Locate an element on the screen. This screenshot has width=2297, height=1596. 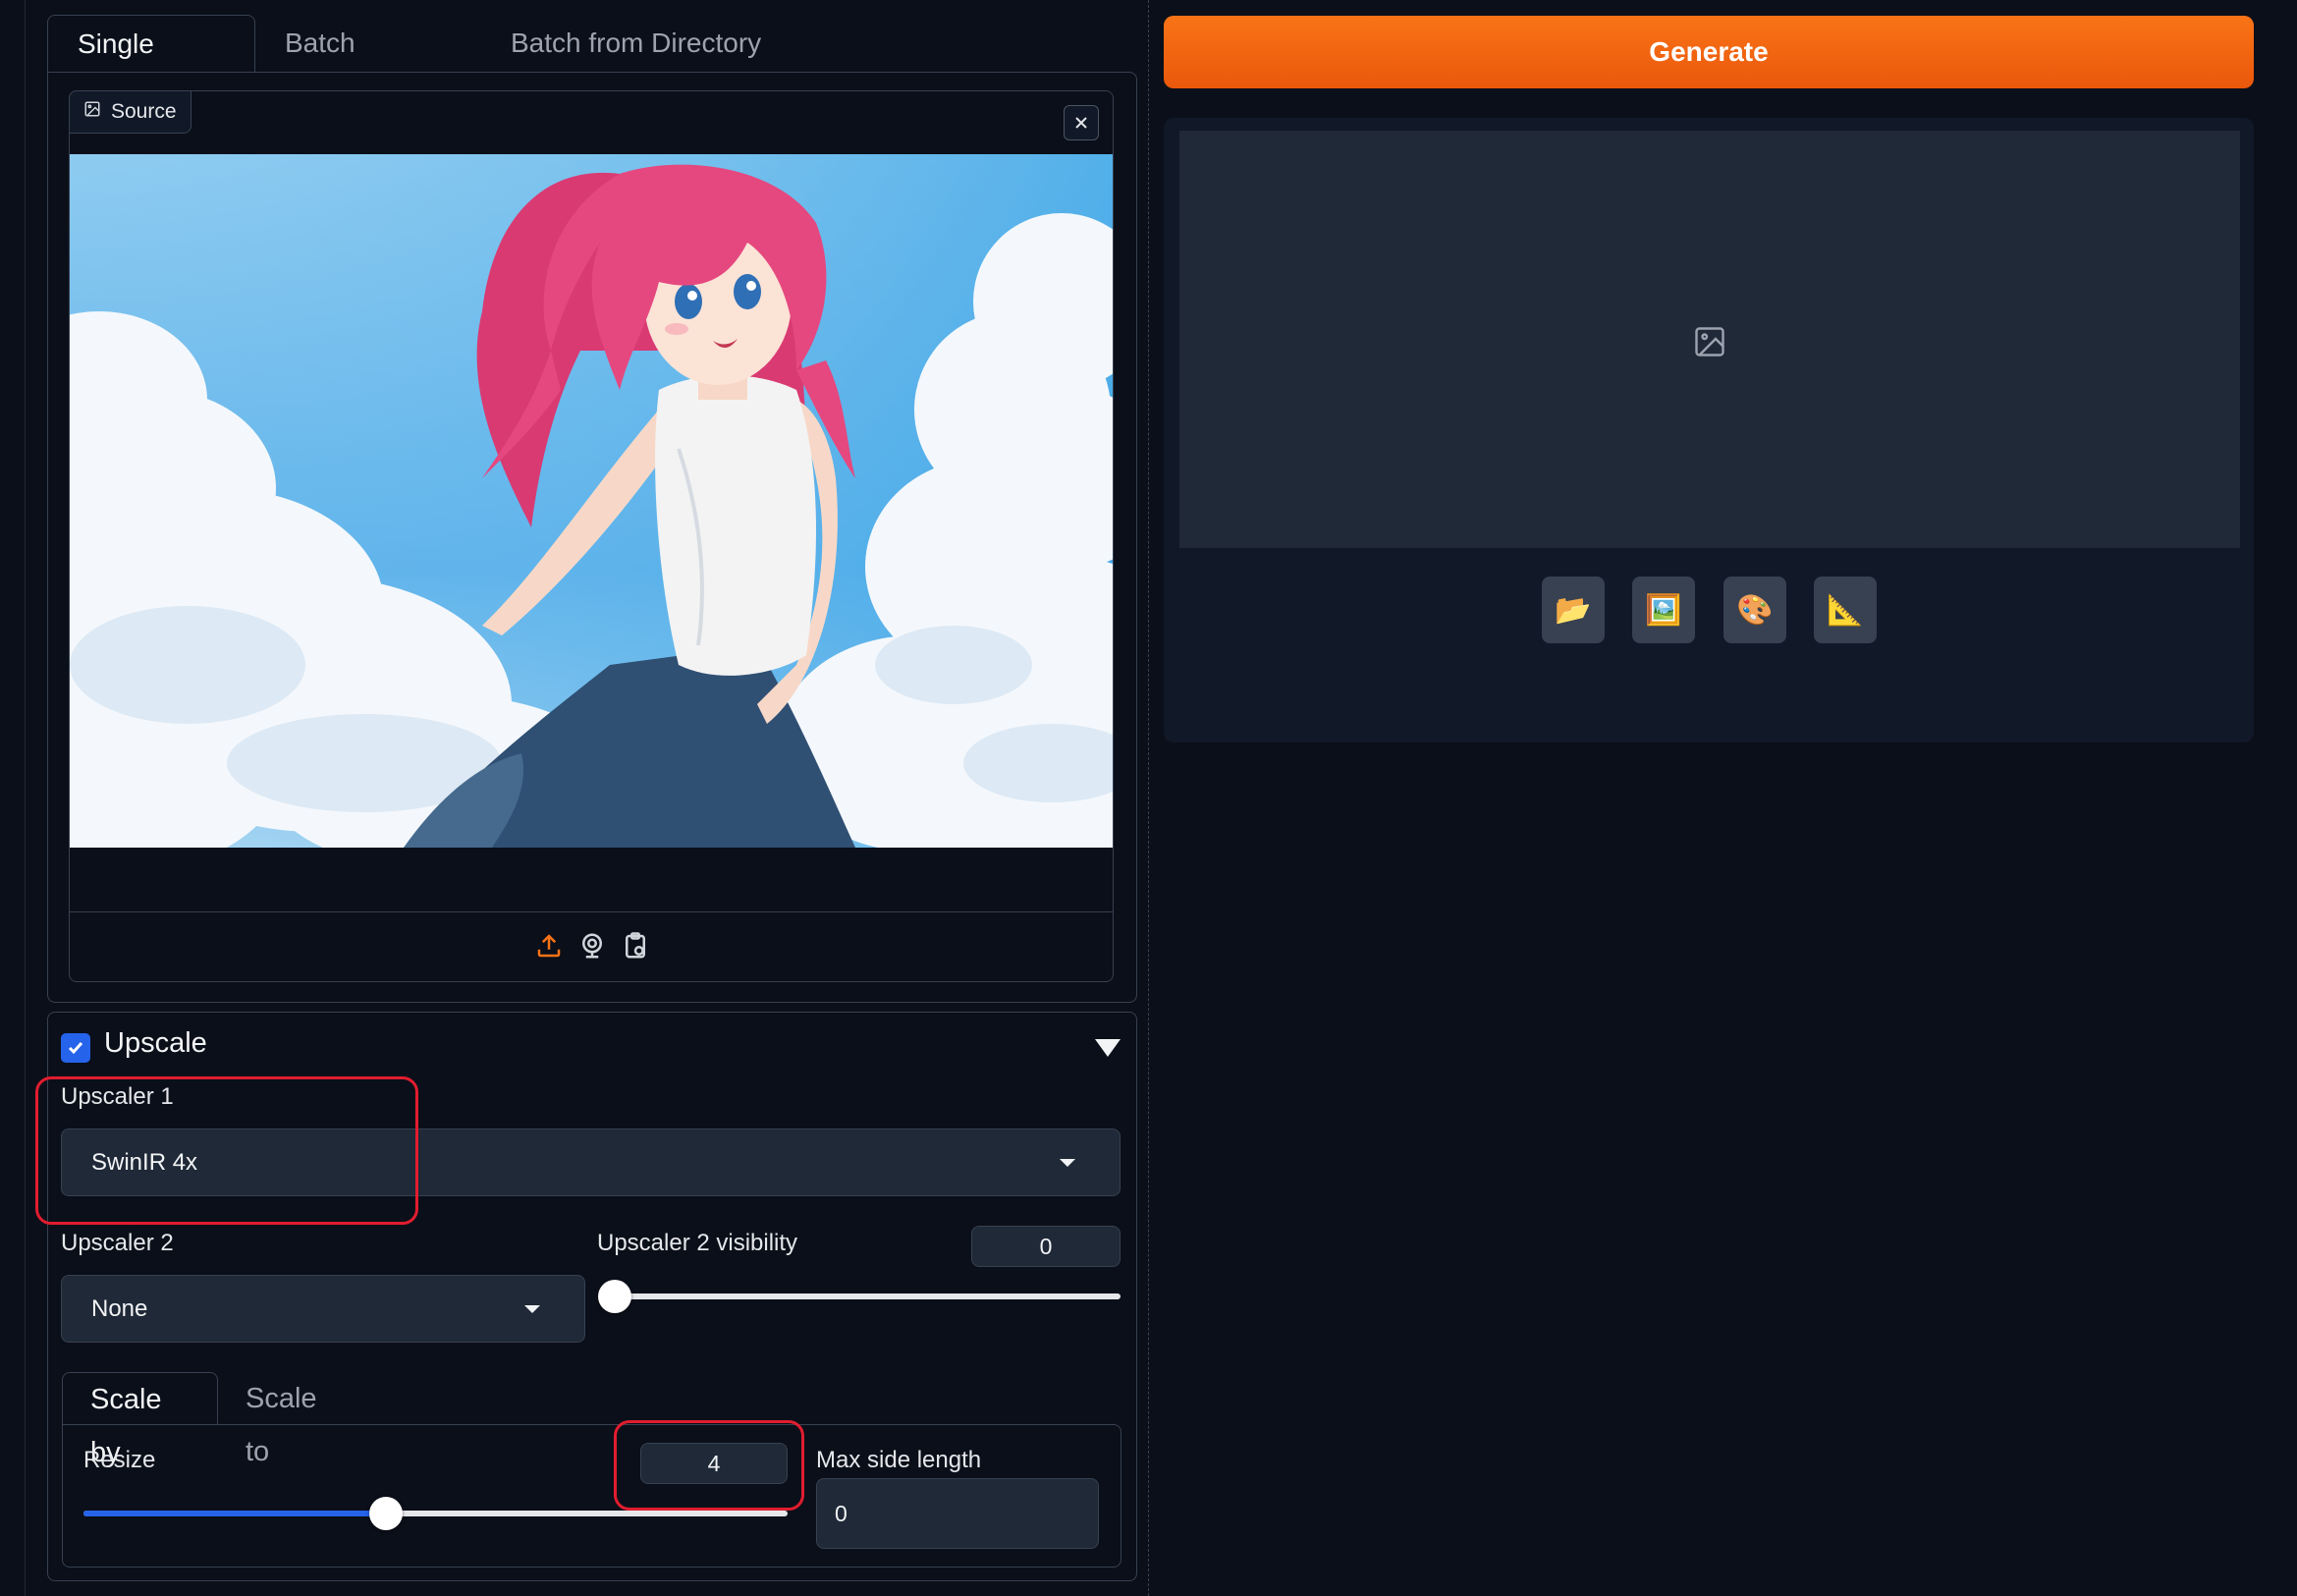
left-border is located at coordinates (26, 798).